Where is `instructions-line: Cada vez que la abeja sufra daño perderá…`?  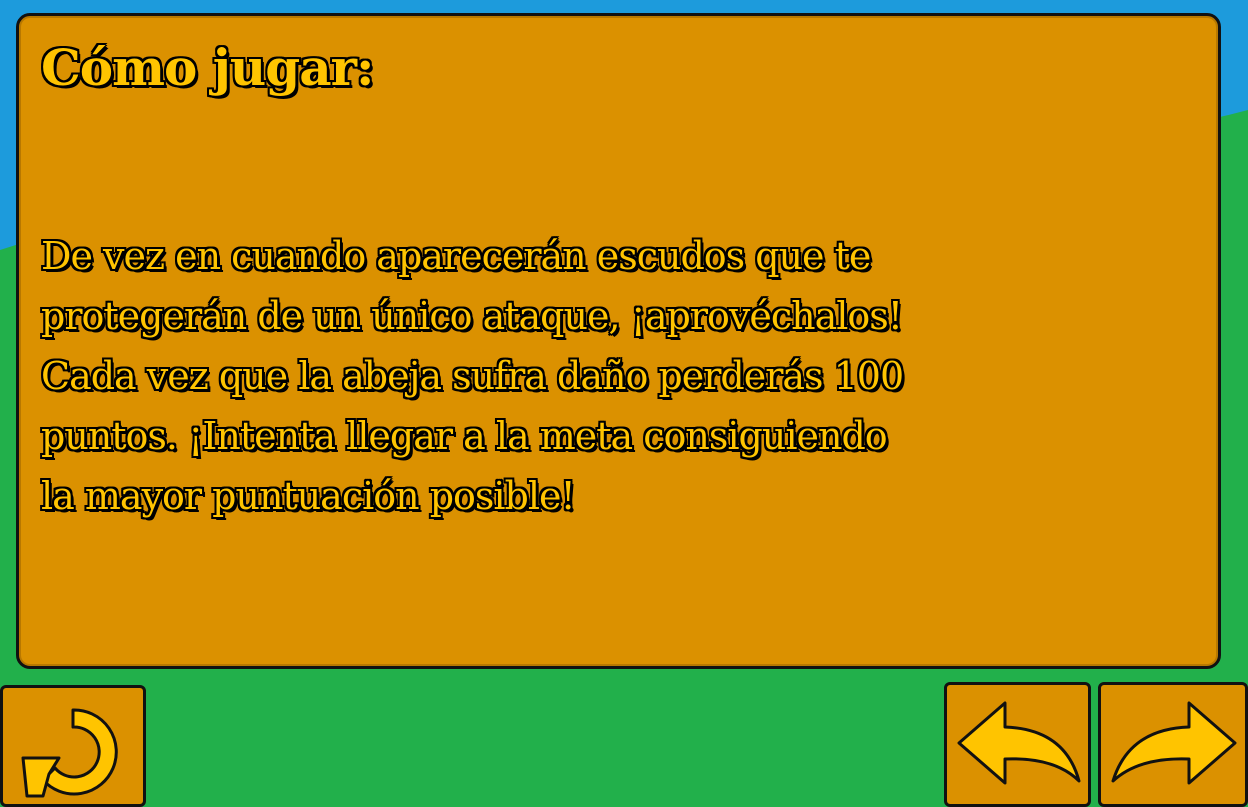
instructions-line: Cada vez que la abeja sufra daño perderá… is located at coordinates (472, 376).